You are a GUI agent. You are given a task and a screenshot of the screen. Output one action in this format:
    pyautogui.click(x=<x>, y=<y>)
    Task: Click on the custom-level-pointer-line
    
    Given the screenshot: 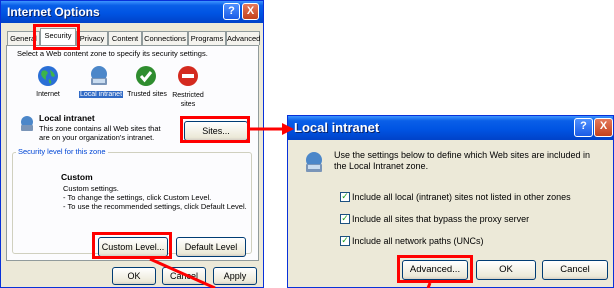 What is the action you would take?
    pyautogui.click(x=182, y=272)
    